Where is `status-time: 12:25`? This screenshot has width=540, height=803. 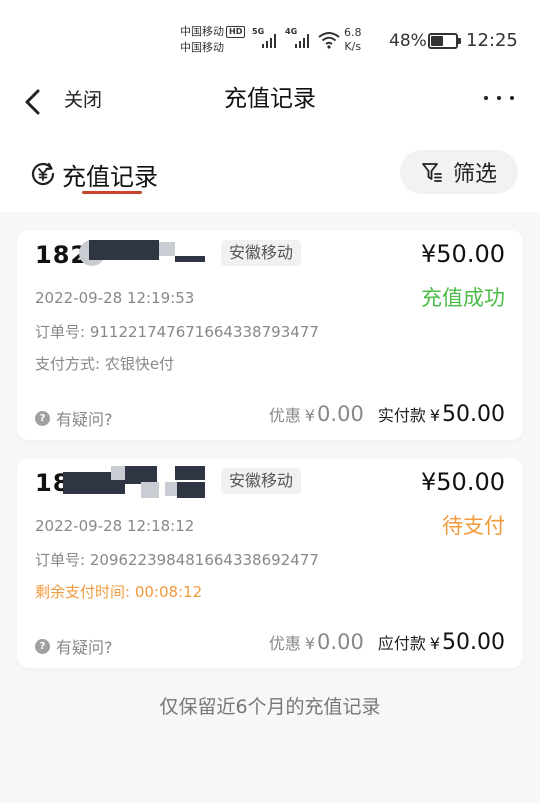 status-time: 12:25 is located at coordinates (492, 40).